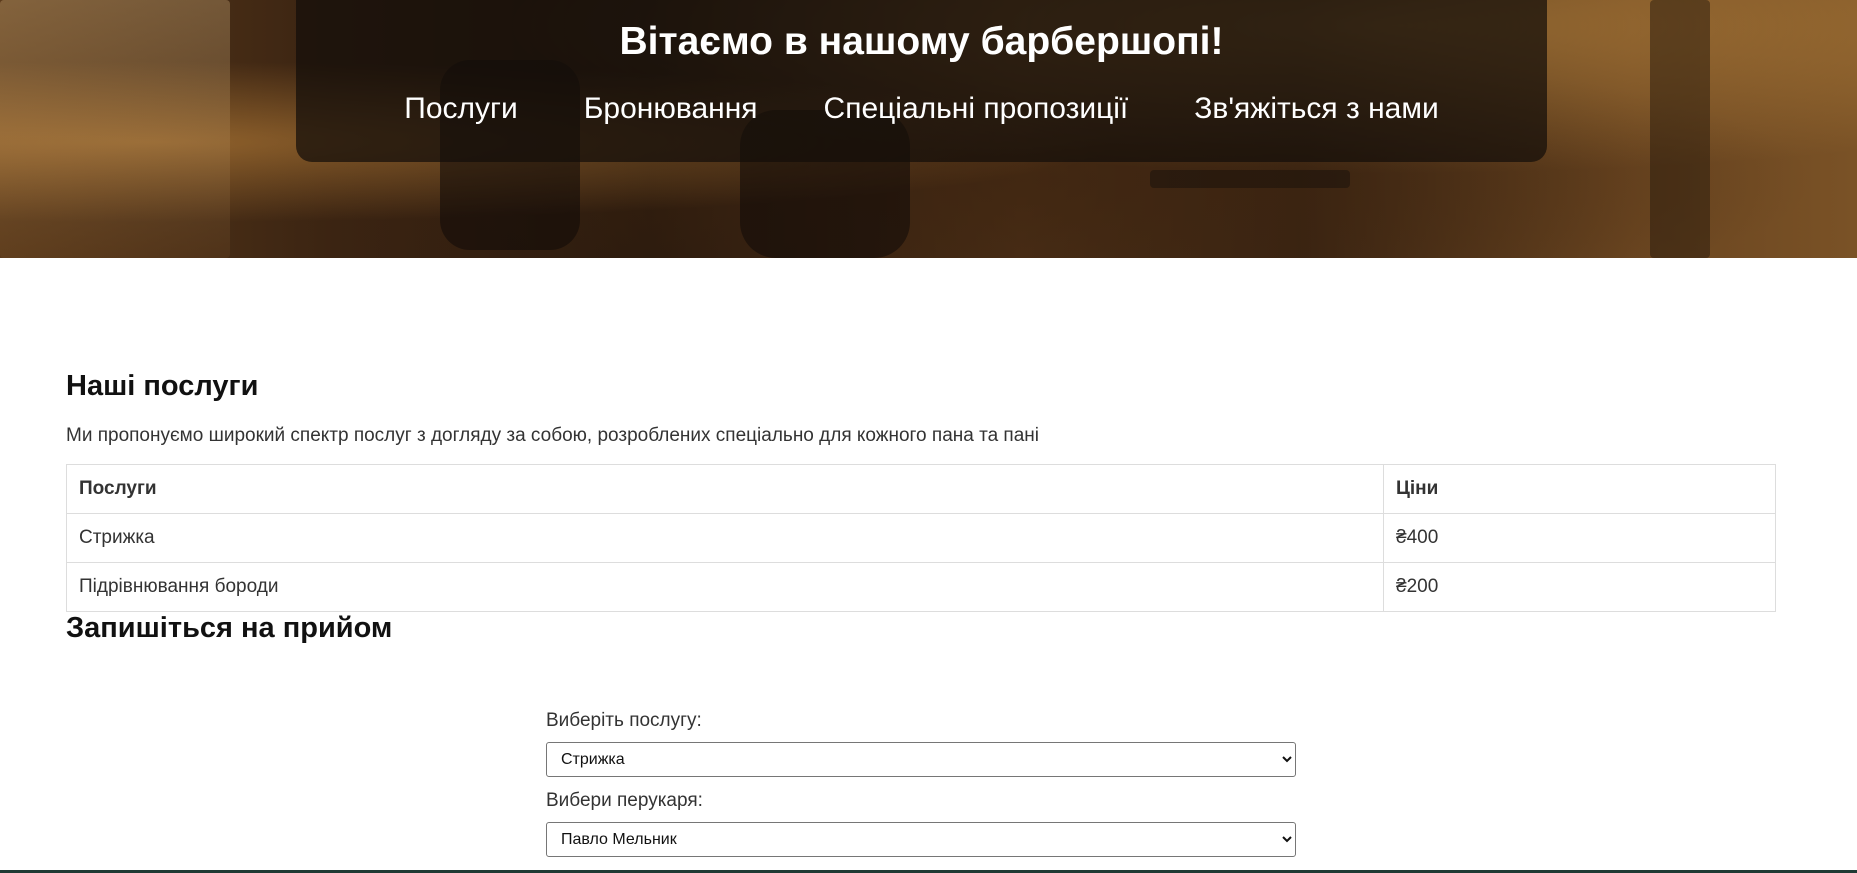 The width and height of the screenshot is (1857, 873). I want to click on service-name-cell: Стрижка, so click(725, 538).